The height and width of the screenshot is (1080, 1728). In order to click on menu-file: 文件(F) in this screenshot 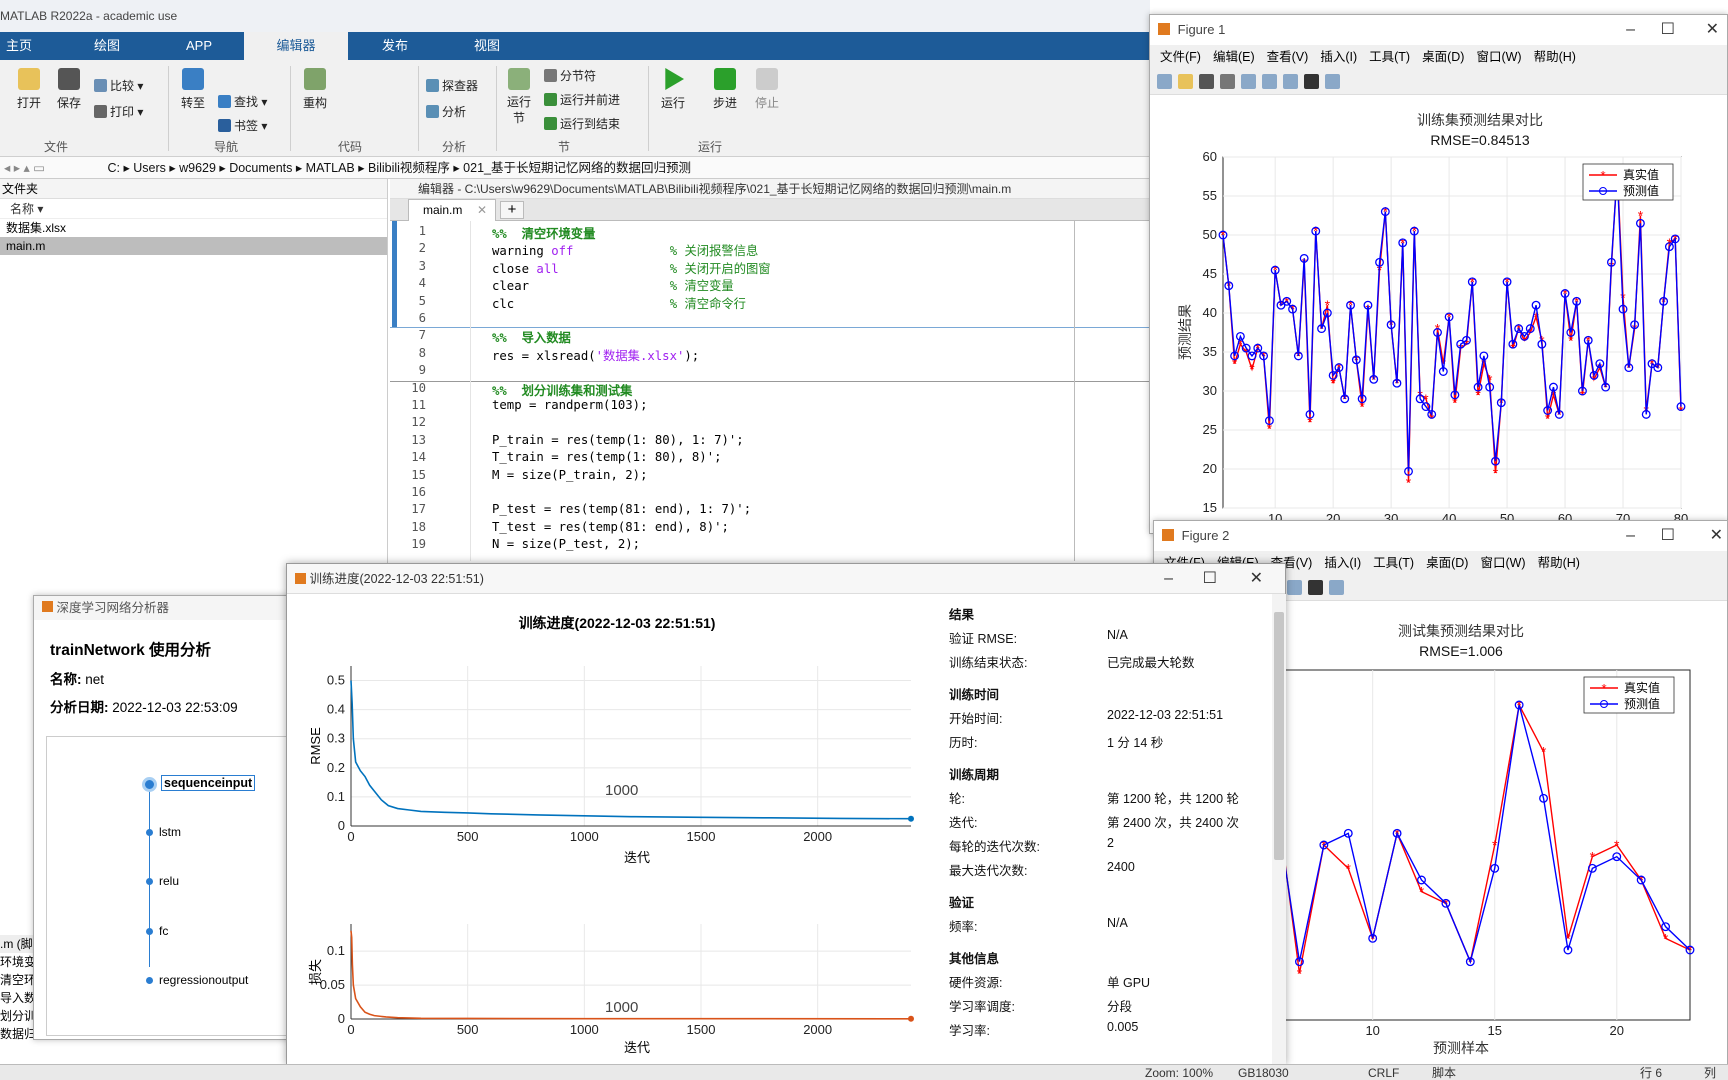, I will do `click(1180, 57)`.